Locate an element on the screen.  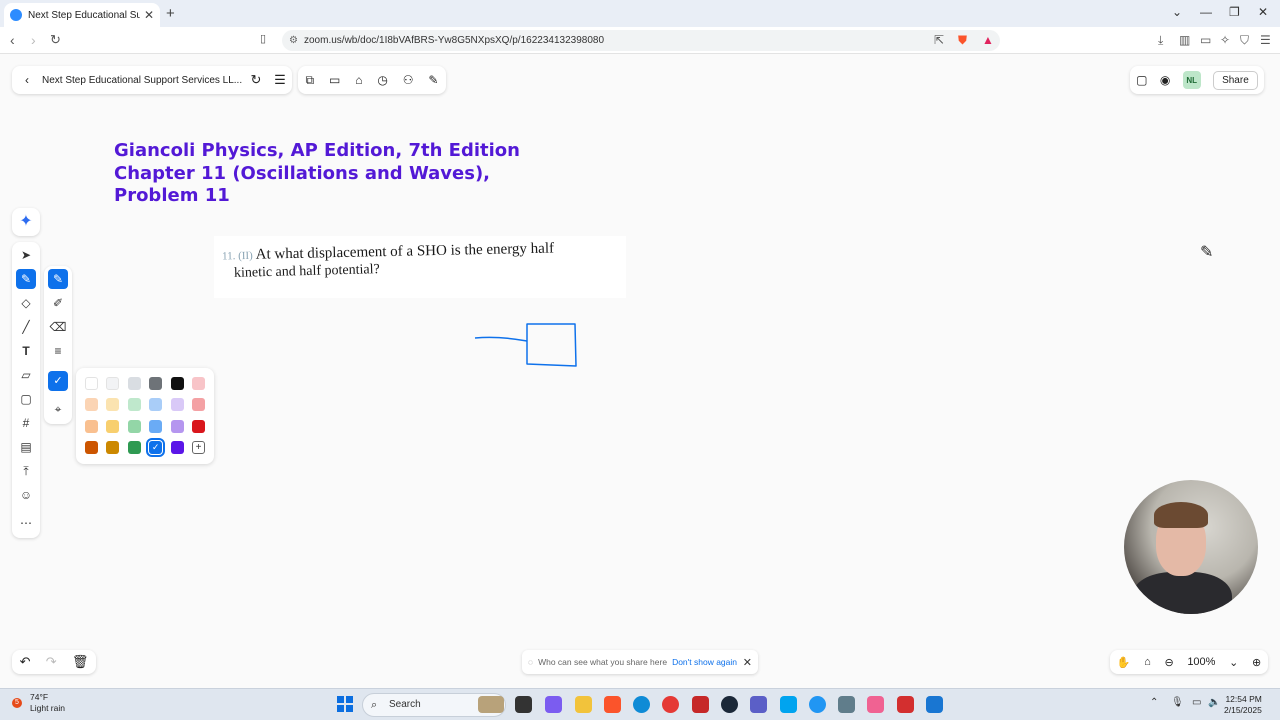
hand-pan-icon: ✋ is located at coordinates (1124, 662).